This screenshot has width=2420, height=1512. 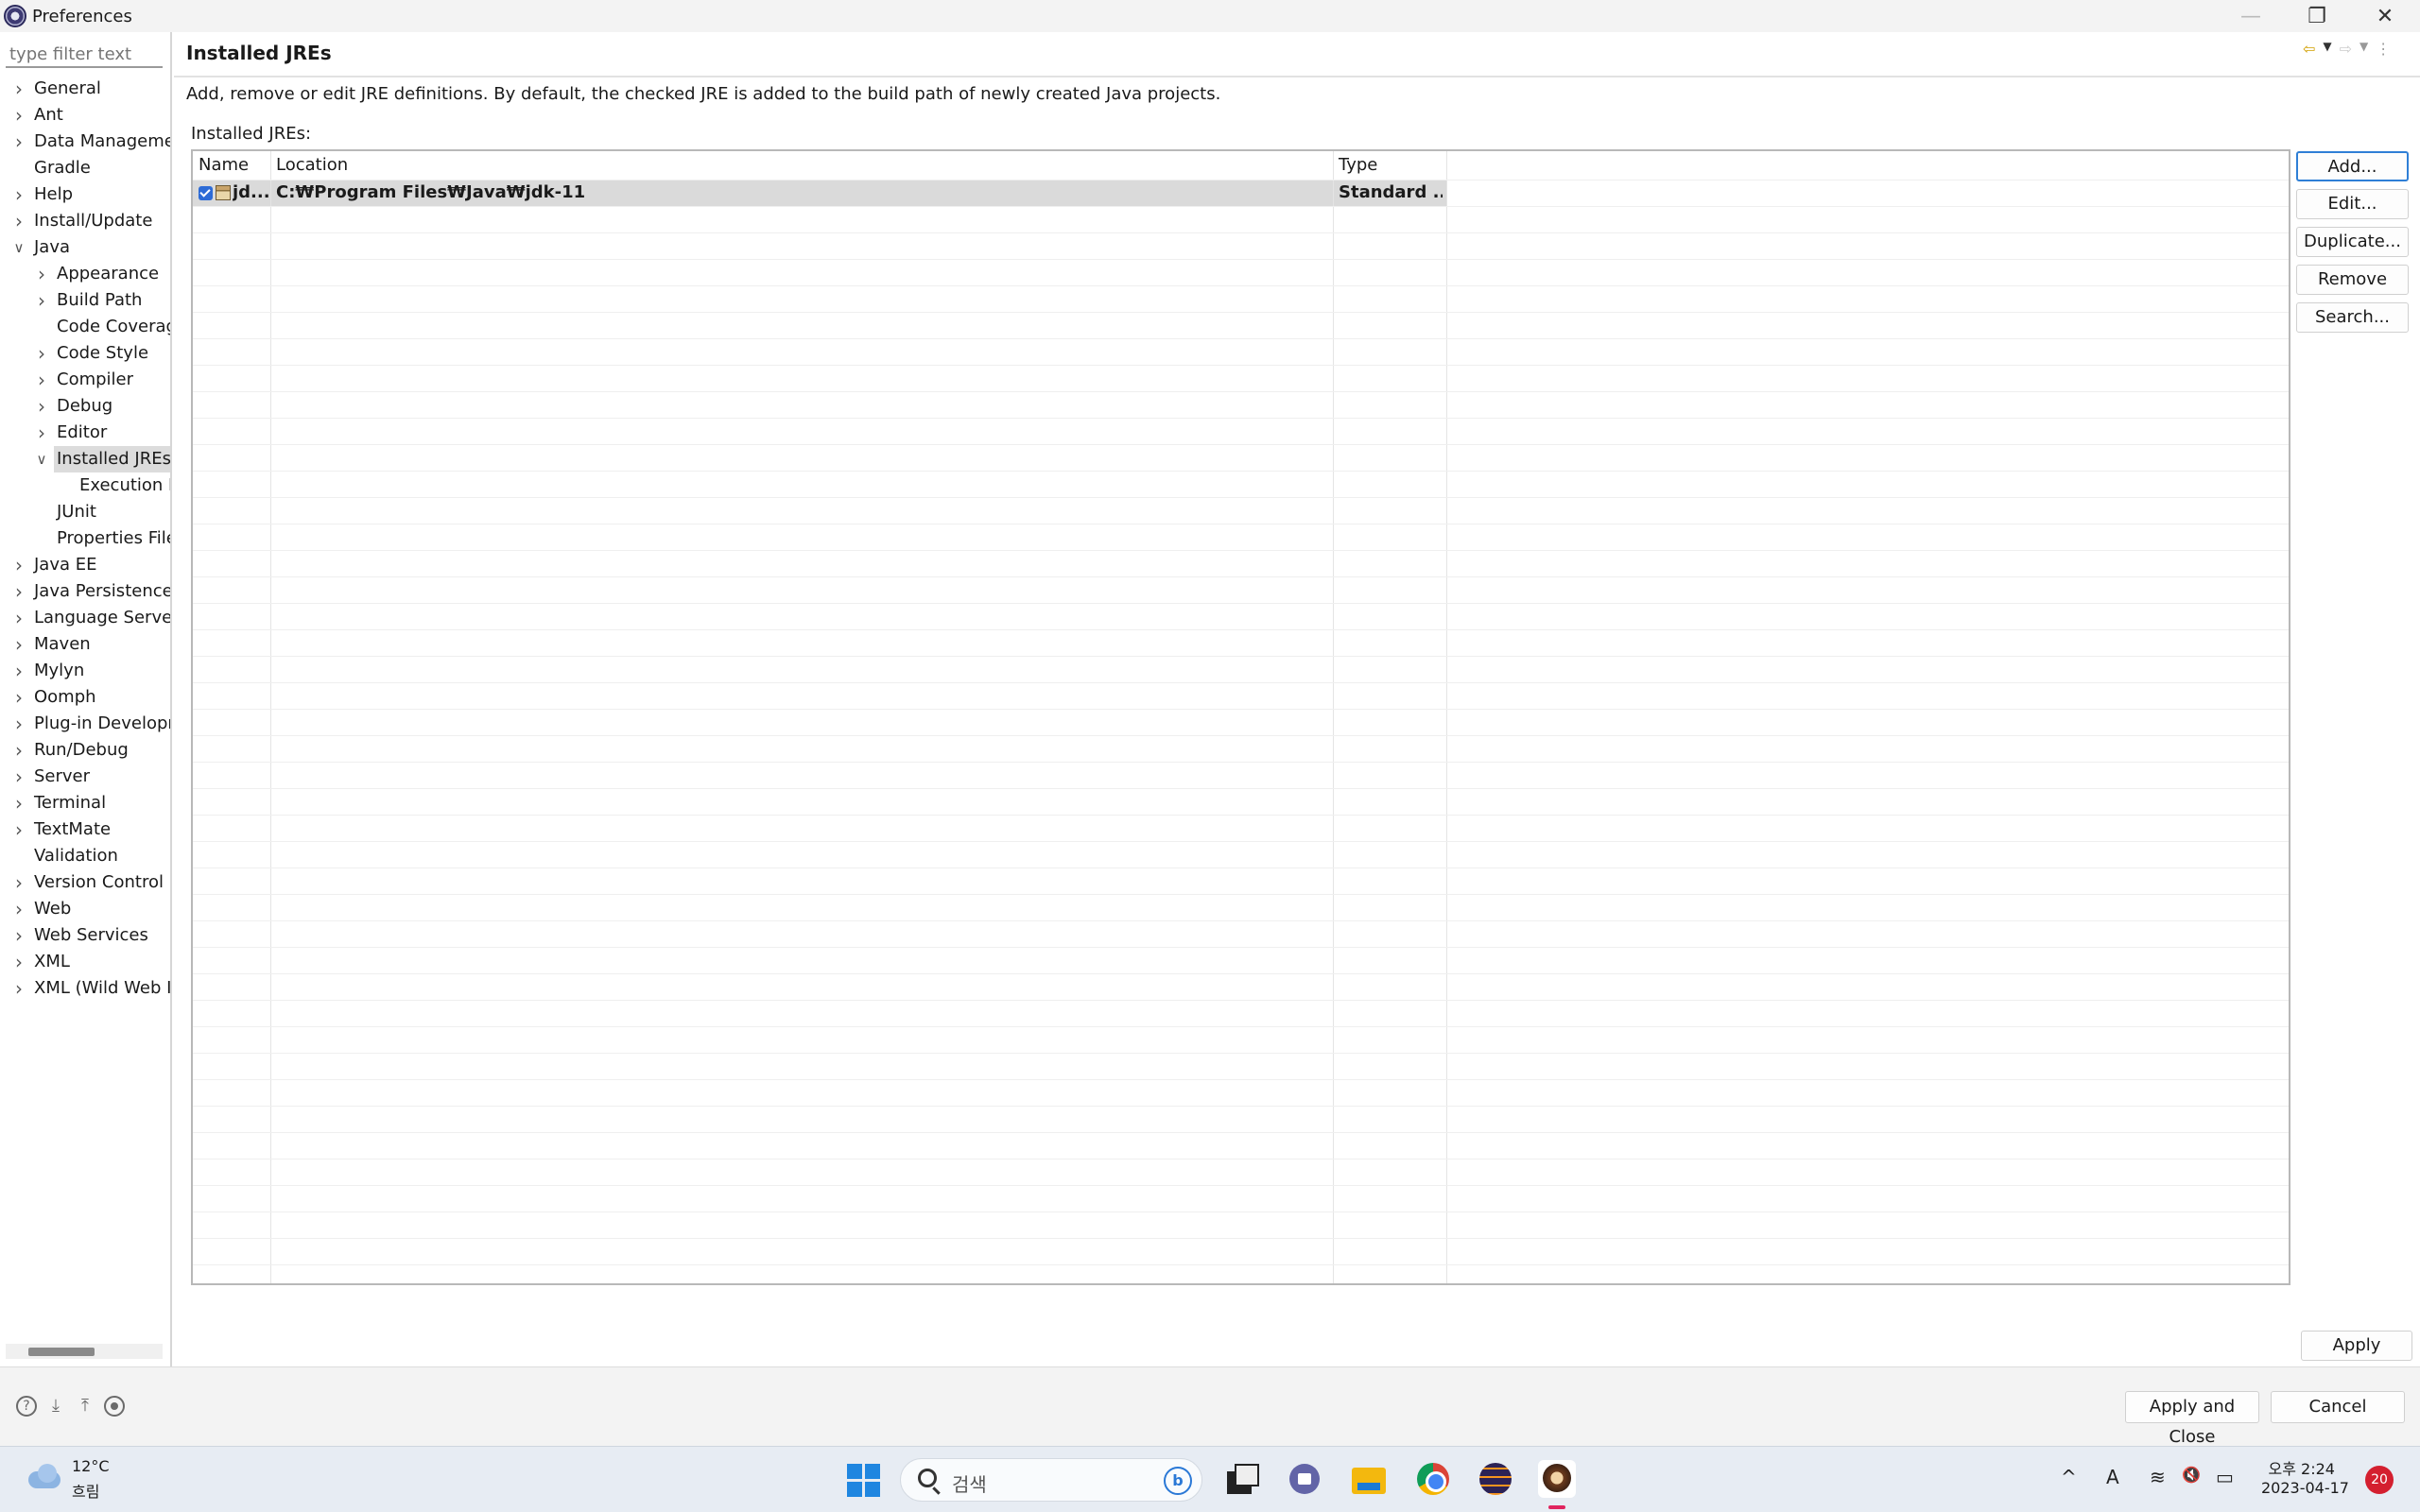 I want to click on weather-temperature: 12°C, so click(x=91, y=1466).